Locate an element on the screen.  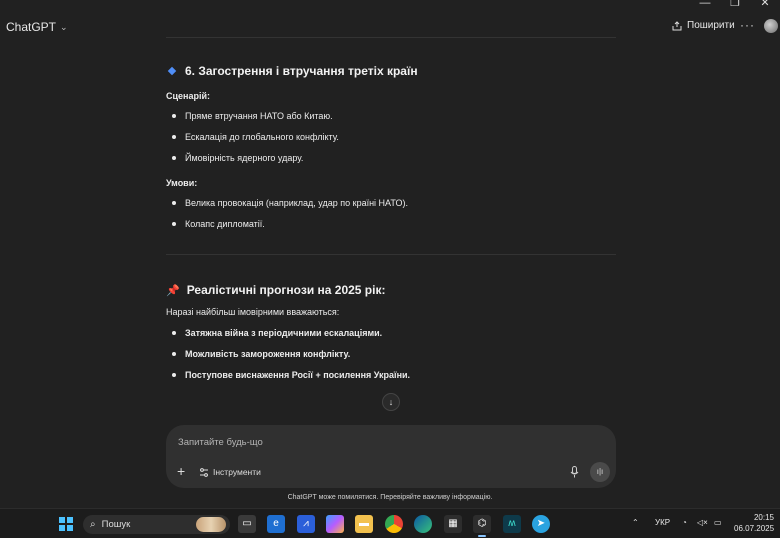
search-highlight-image is located at coordinates (211, 524).